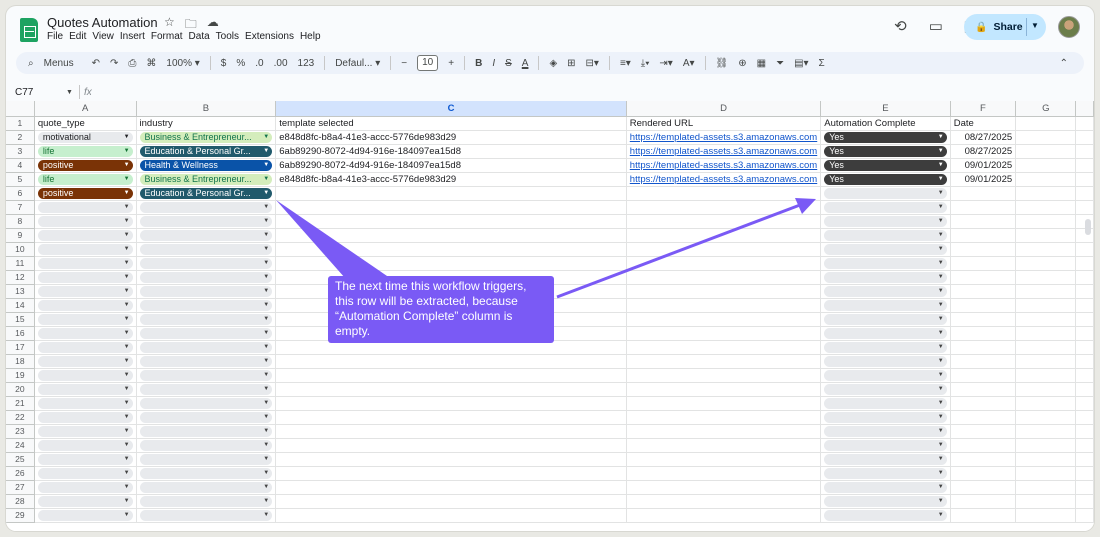  I want to click on row-number: 28, so click(20, 501).